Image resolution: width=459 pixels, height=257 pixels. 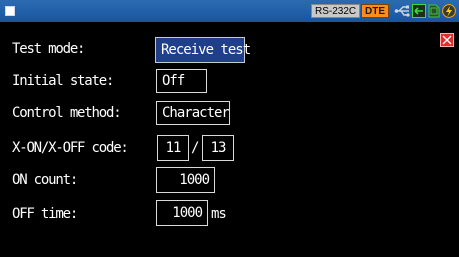 I want to click on lan-icon, so click(x=419, y=11).